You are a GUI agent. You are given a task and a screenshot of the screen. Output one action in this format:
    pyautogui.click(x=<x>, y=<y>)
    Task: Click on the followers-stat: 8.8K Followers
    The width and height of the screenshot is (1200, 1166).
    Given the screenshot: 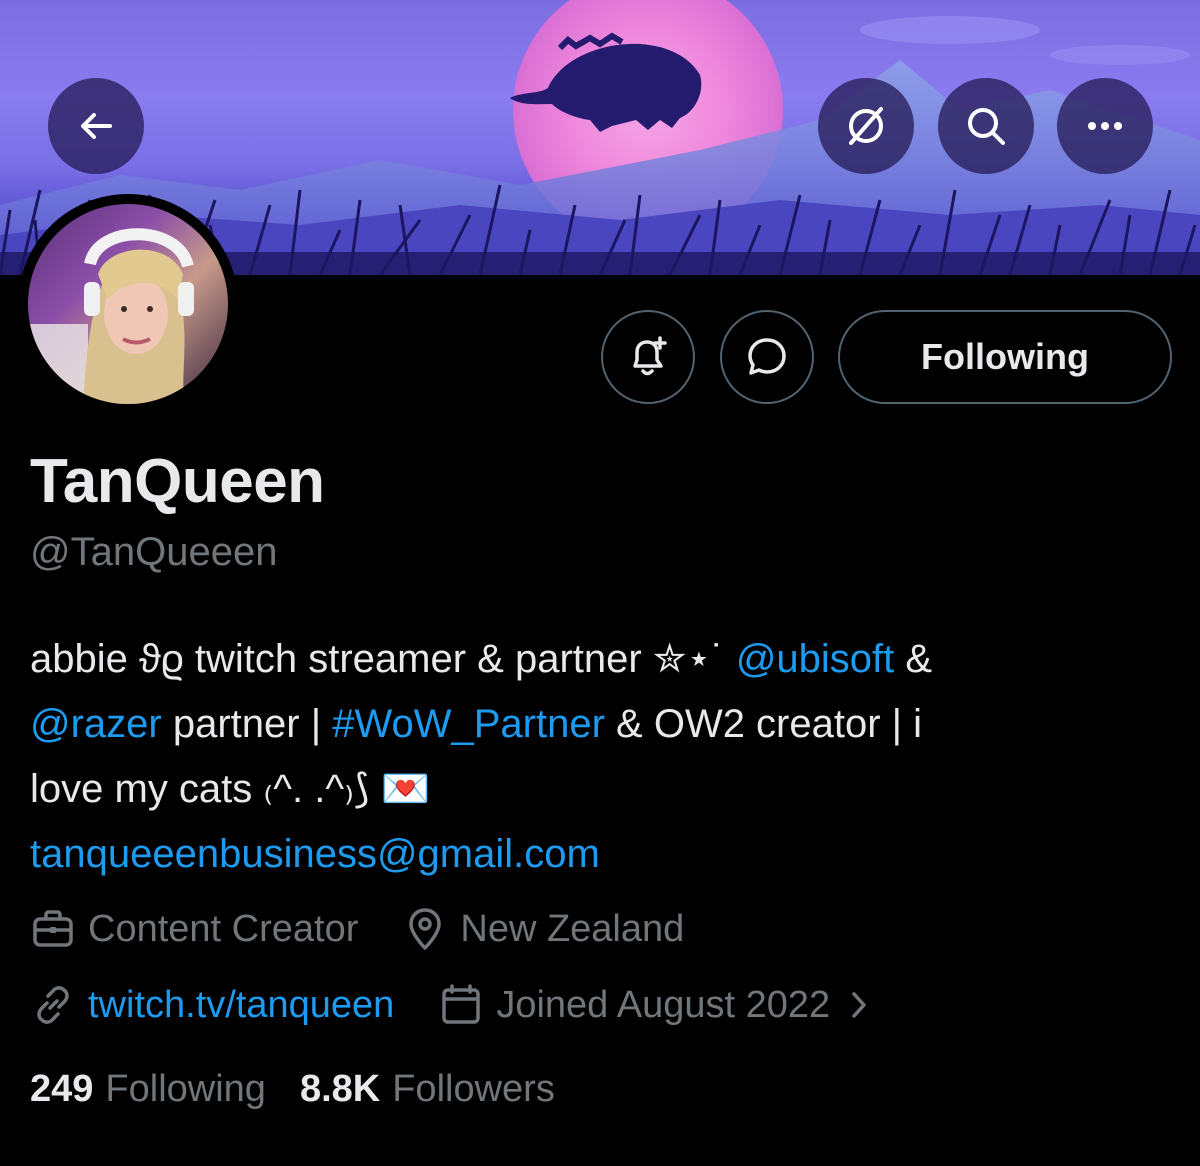 What is the action you would take?
    pyautogui.click(x=427, y=1089)
    